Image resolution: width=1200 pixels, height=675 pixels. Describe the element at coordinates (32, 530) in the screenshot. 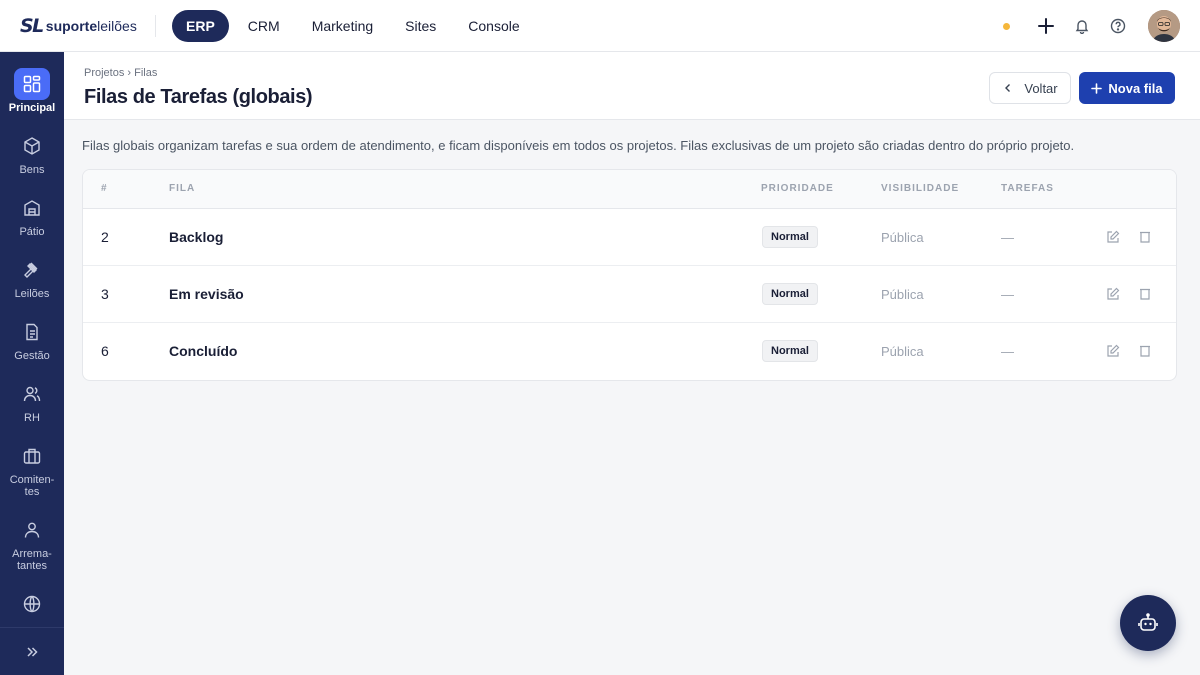

I see `user-icon` at that location.